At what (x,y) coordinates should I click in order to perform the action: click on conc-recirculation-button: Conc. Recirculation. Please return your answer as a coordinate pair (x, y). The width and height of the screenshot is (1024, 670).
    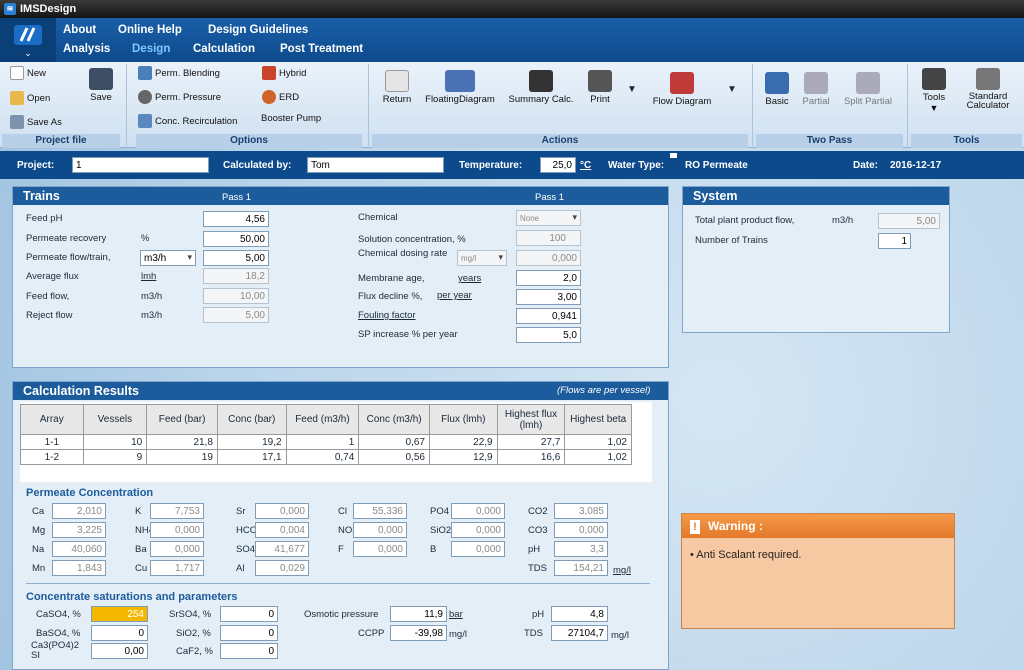
    Looking at the image, I should click on (187, 121).